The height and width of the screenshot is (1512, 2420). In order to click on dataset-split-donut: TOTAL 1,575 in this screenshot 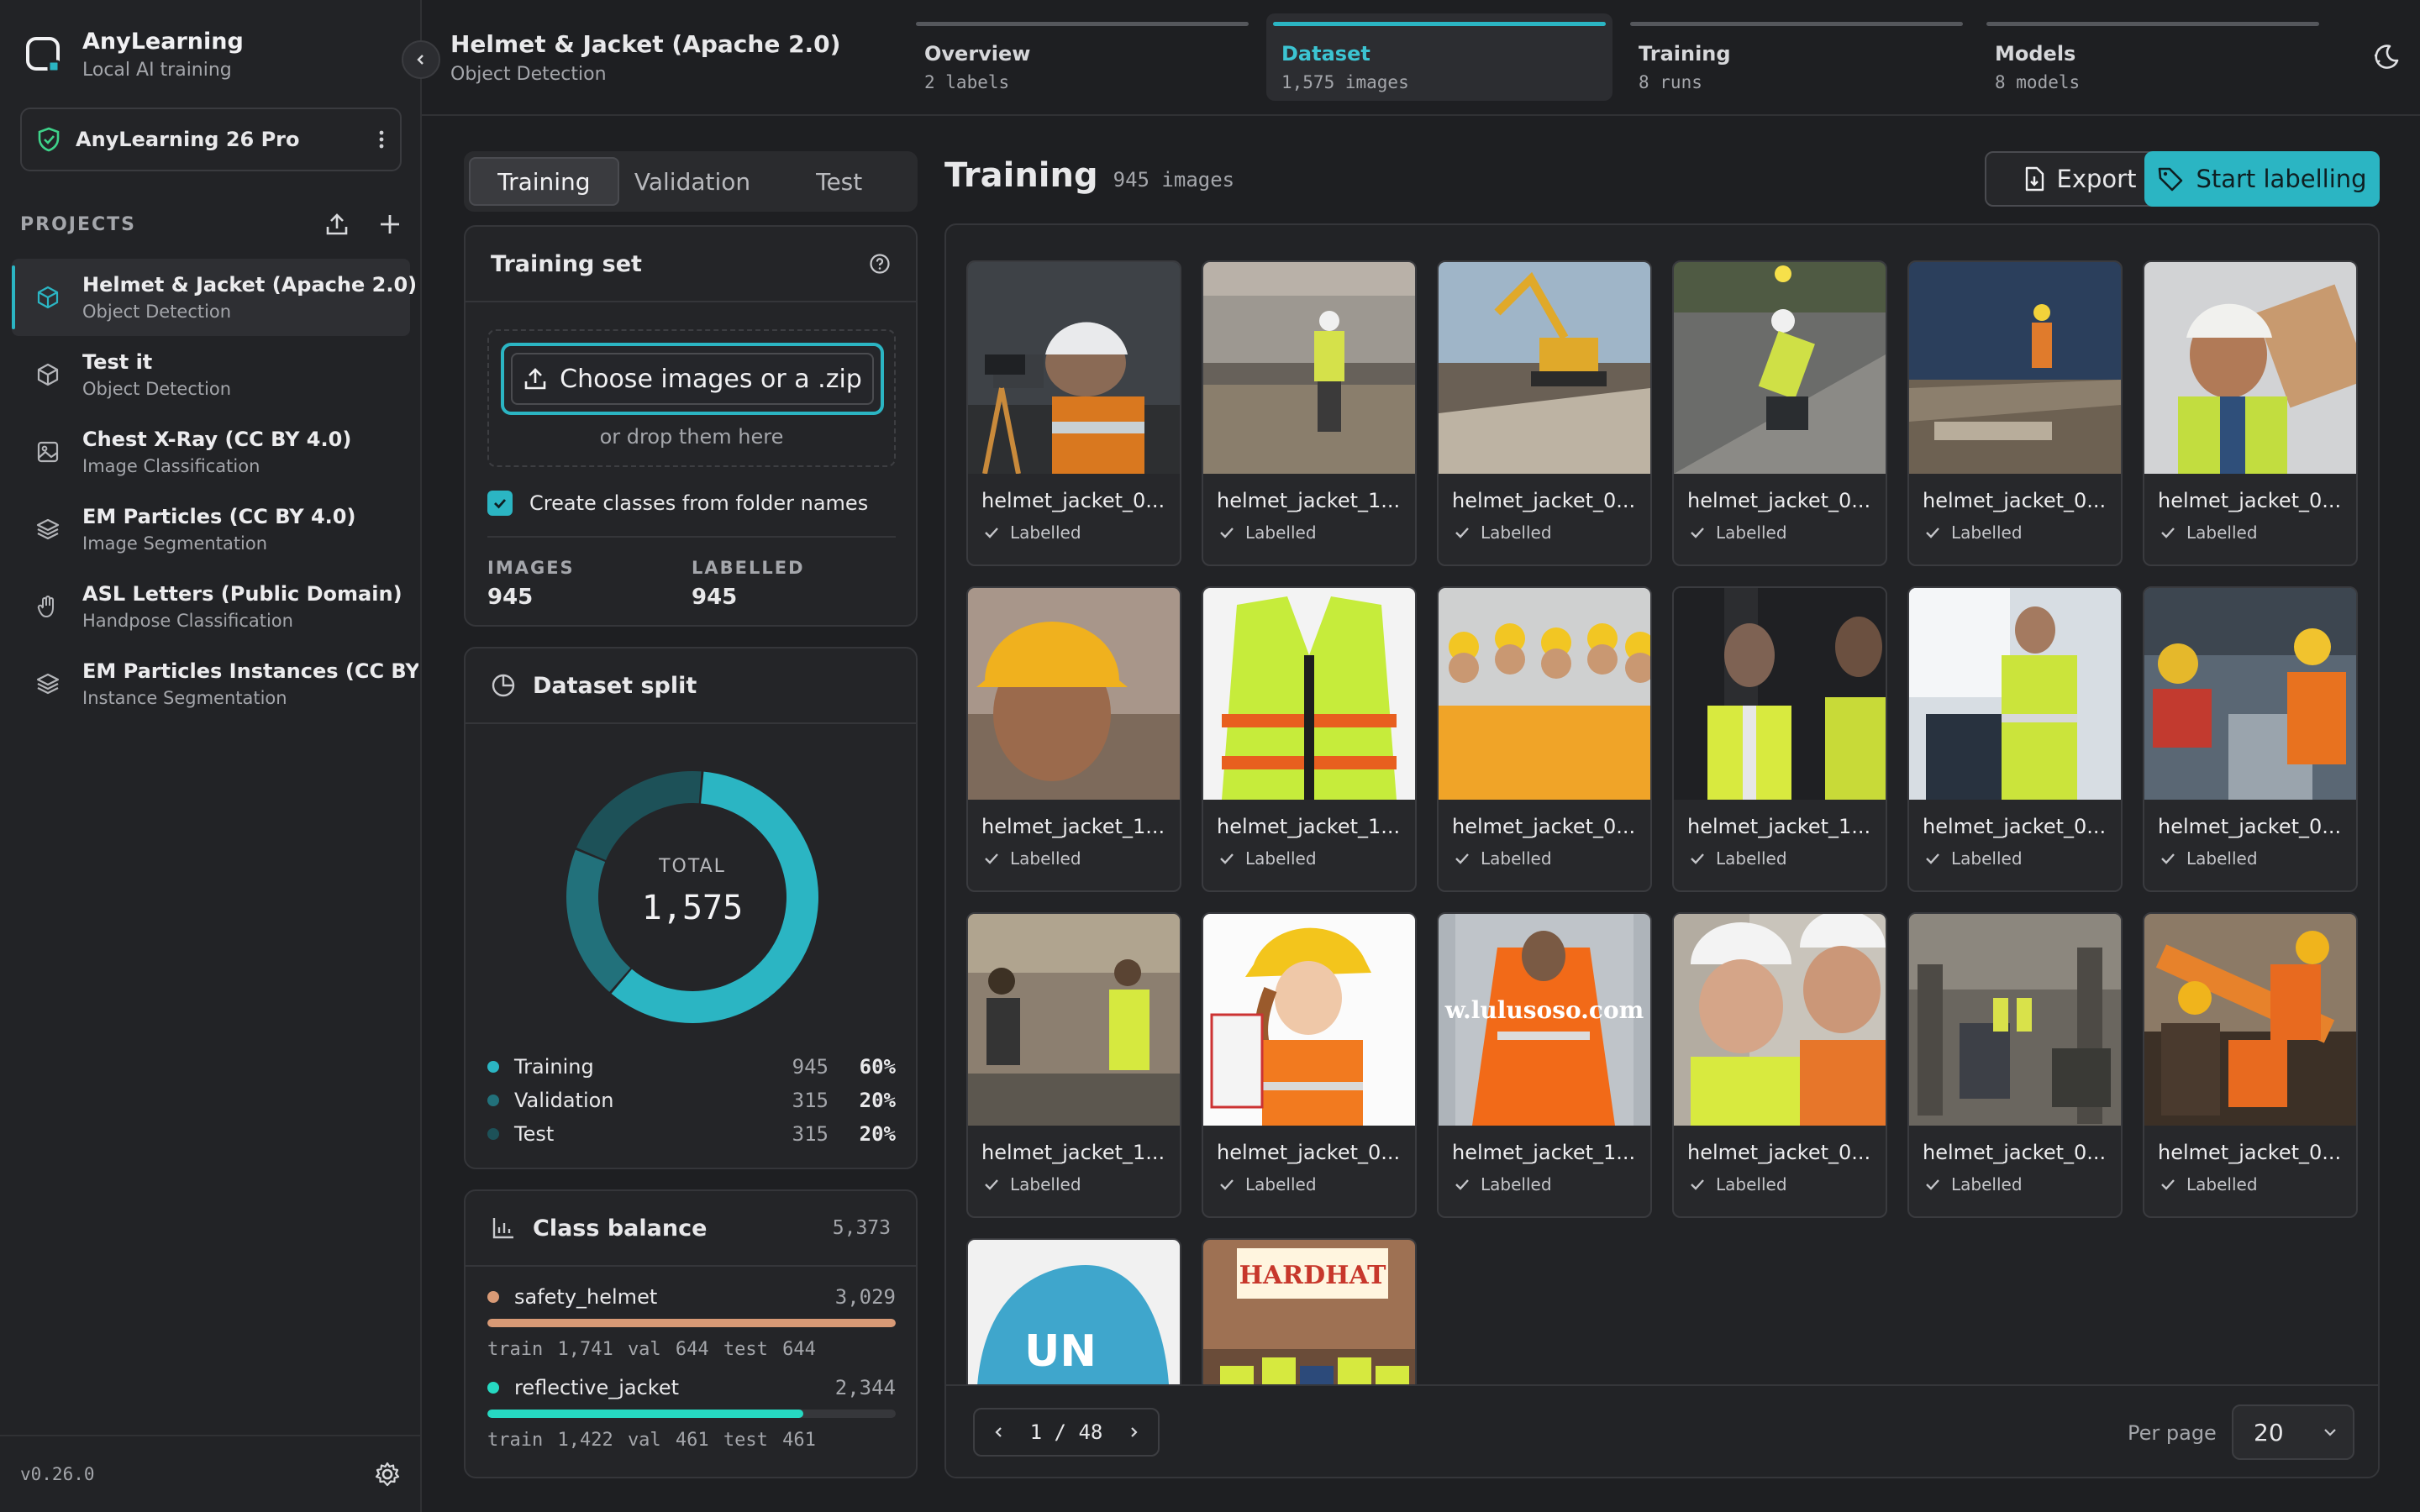, I will do `click(692, 897)`.